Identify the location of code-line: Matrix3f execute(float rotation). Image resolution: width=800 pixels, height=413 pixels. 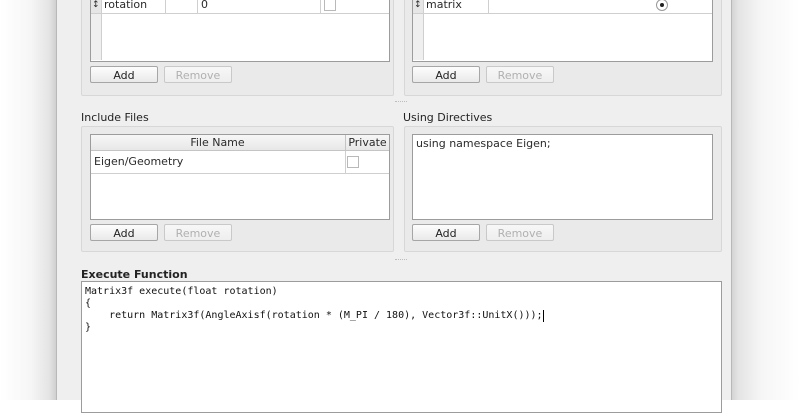
(181, 291).